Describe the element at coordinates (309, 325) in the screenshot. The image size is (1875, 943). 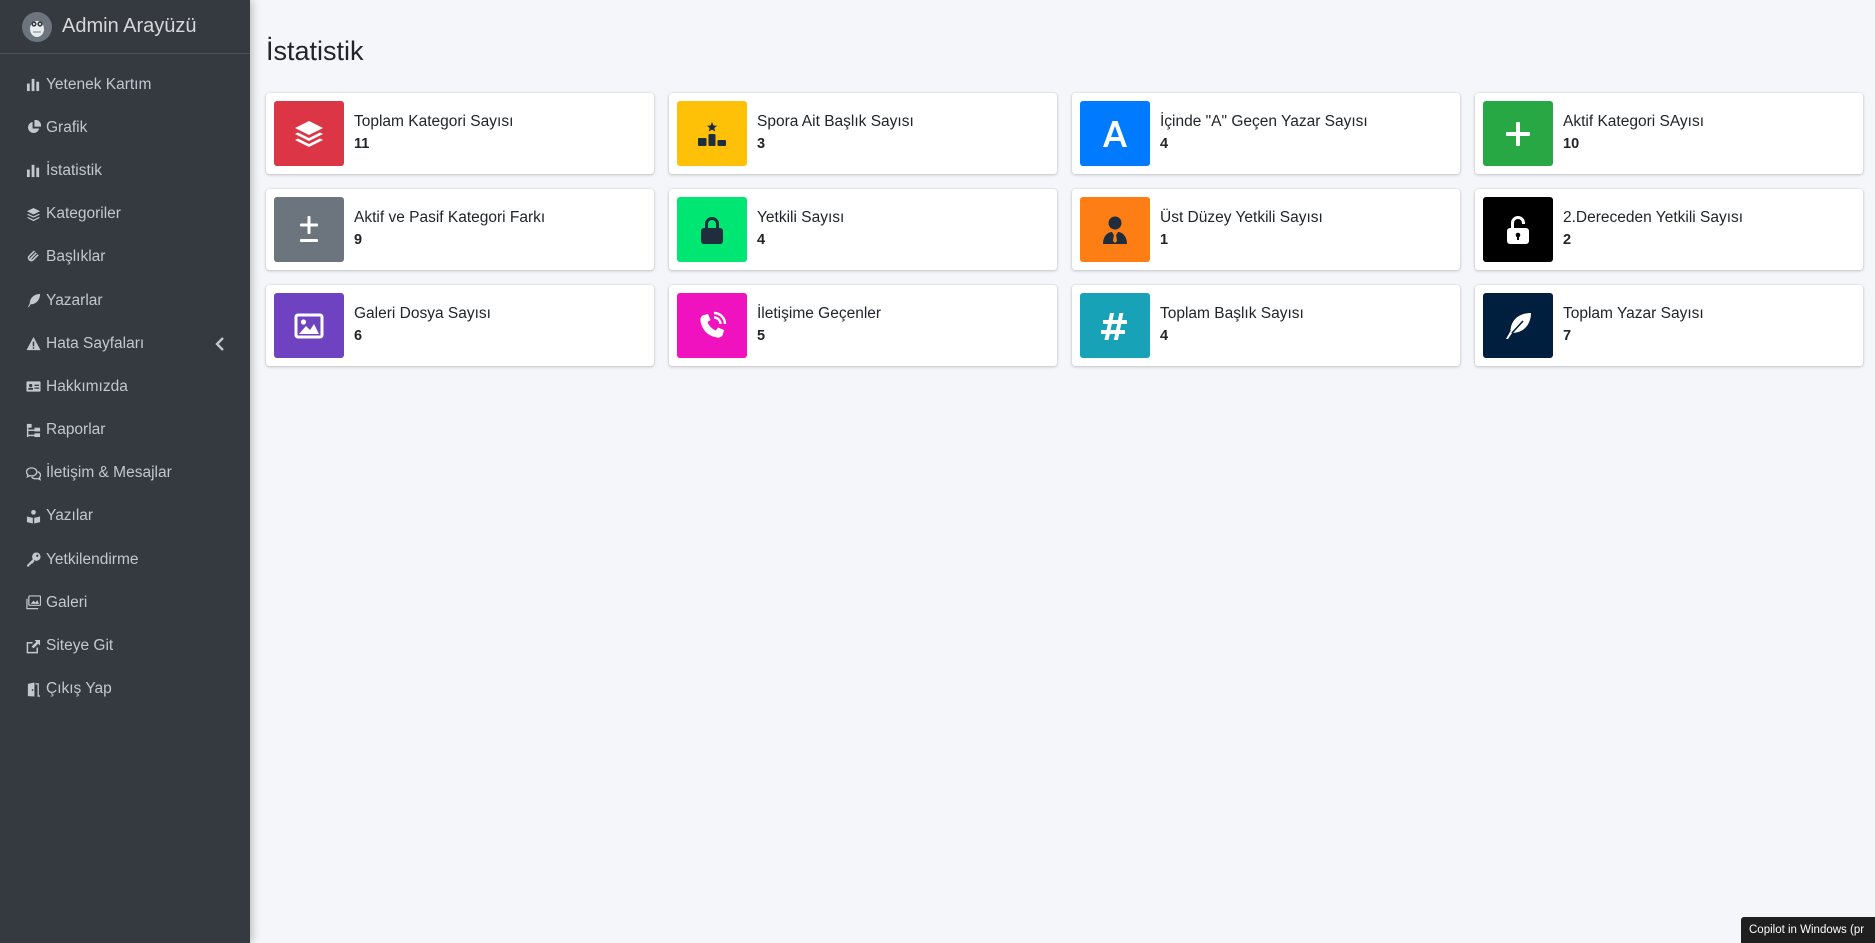
I see `image-icon` at that location.